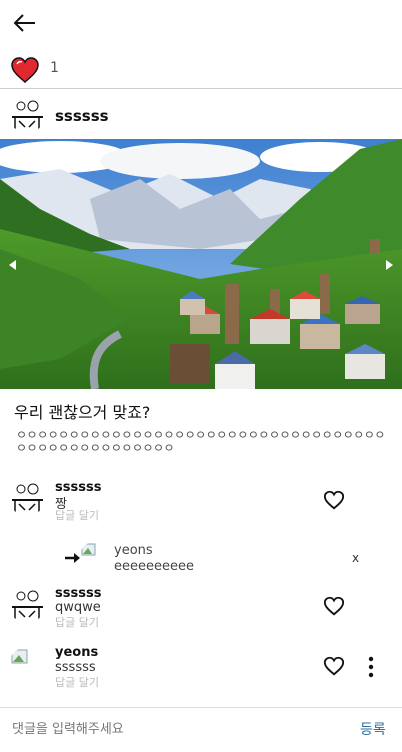 This screenshot has height=752, width=402. I want to click on comment-author: ssssss, so click(78, 593).